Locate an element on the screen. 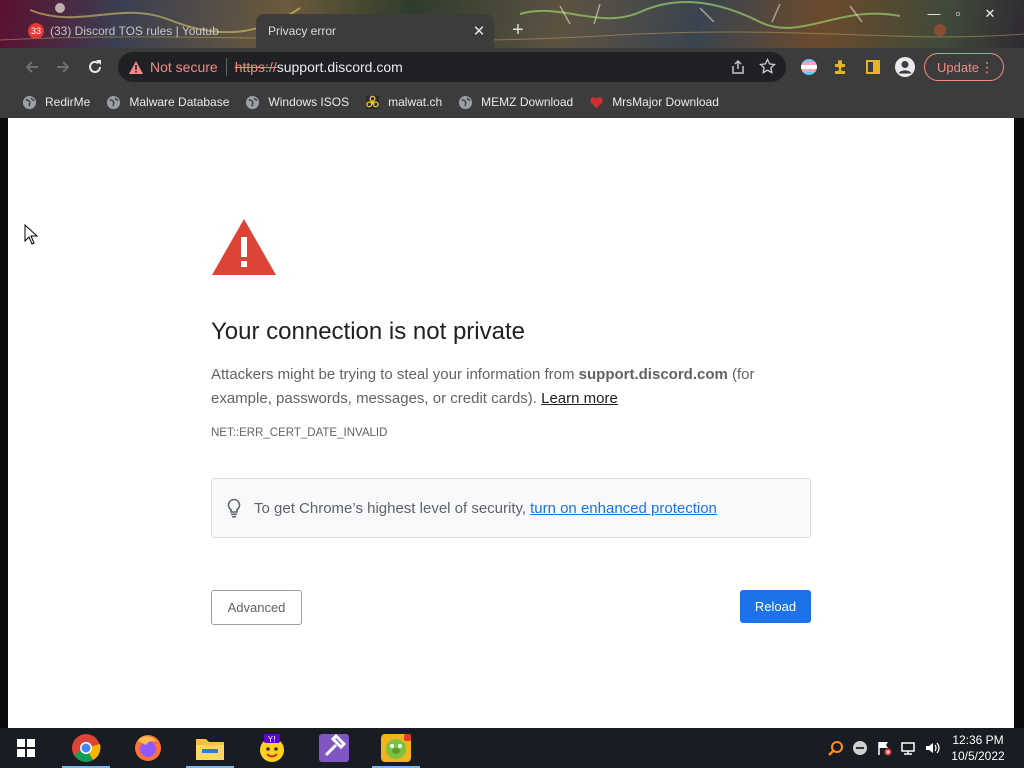 Image resolution: width=1024 pixels, height=768 pixels. warning-triangle-icon is located at coordinates (244, 247).